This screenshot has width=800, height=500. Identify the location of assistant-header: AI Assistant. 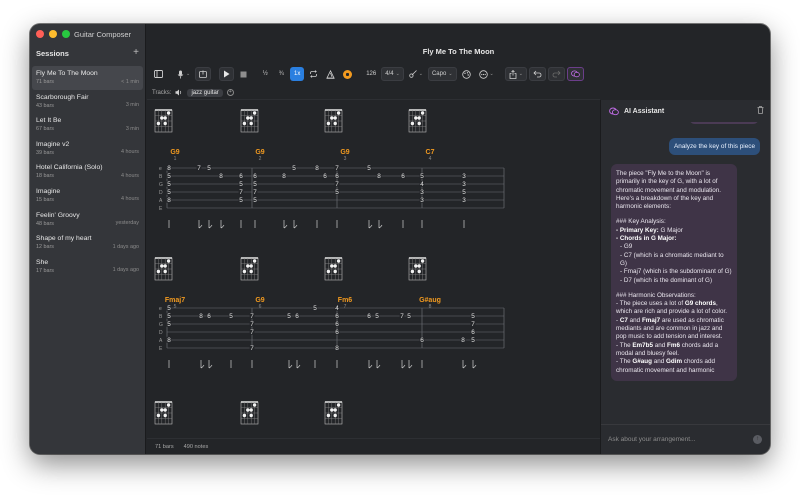
(685, 111).